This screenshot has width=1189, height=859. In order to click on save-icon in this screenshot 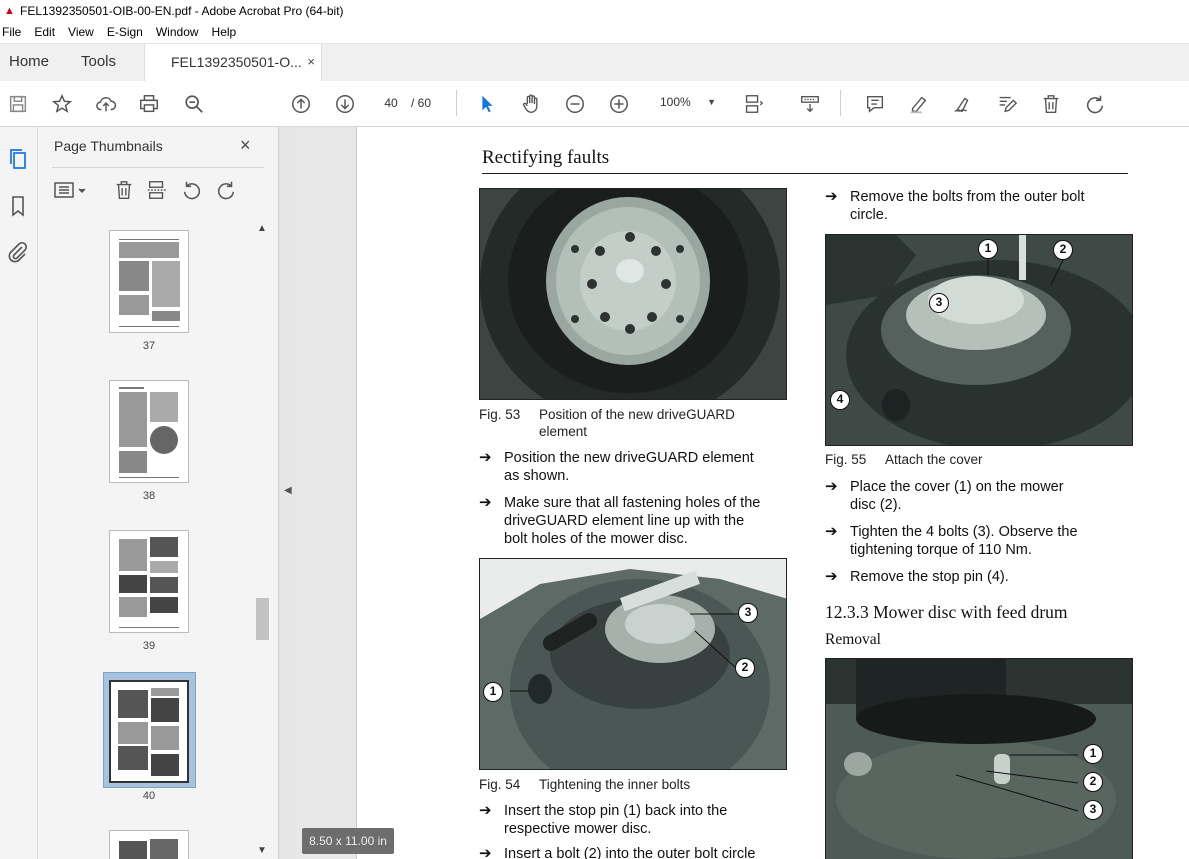, I will do `click(18, 104)`.